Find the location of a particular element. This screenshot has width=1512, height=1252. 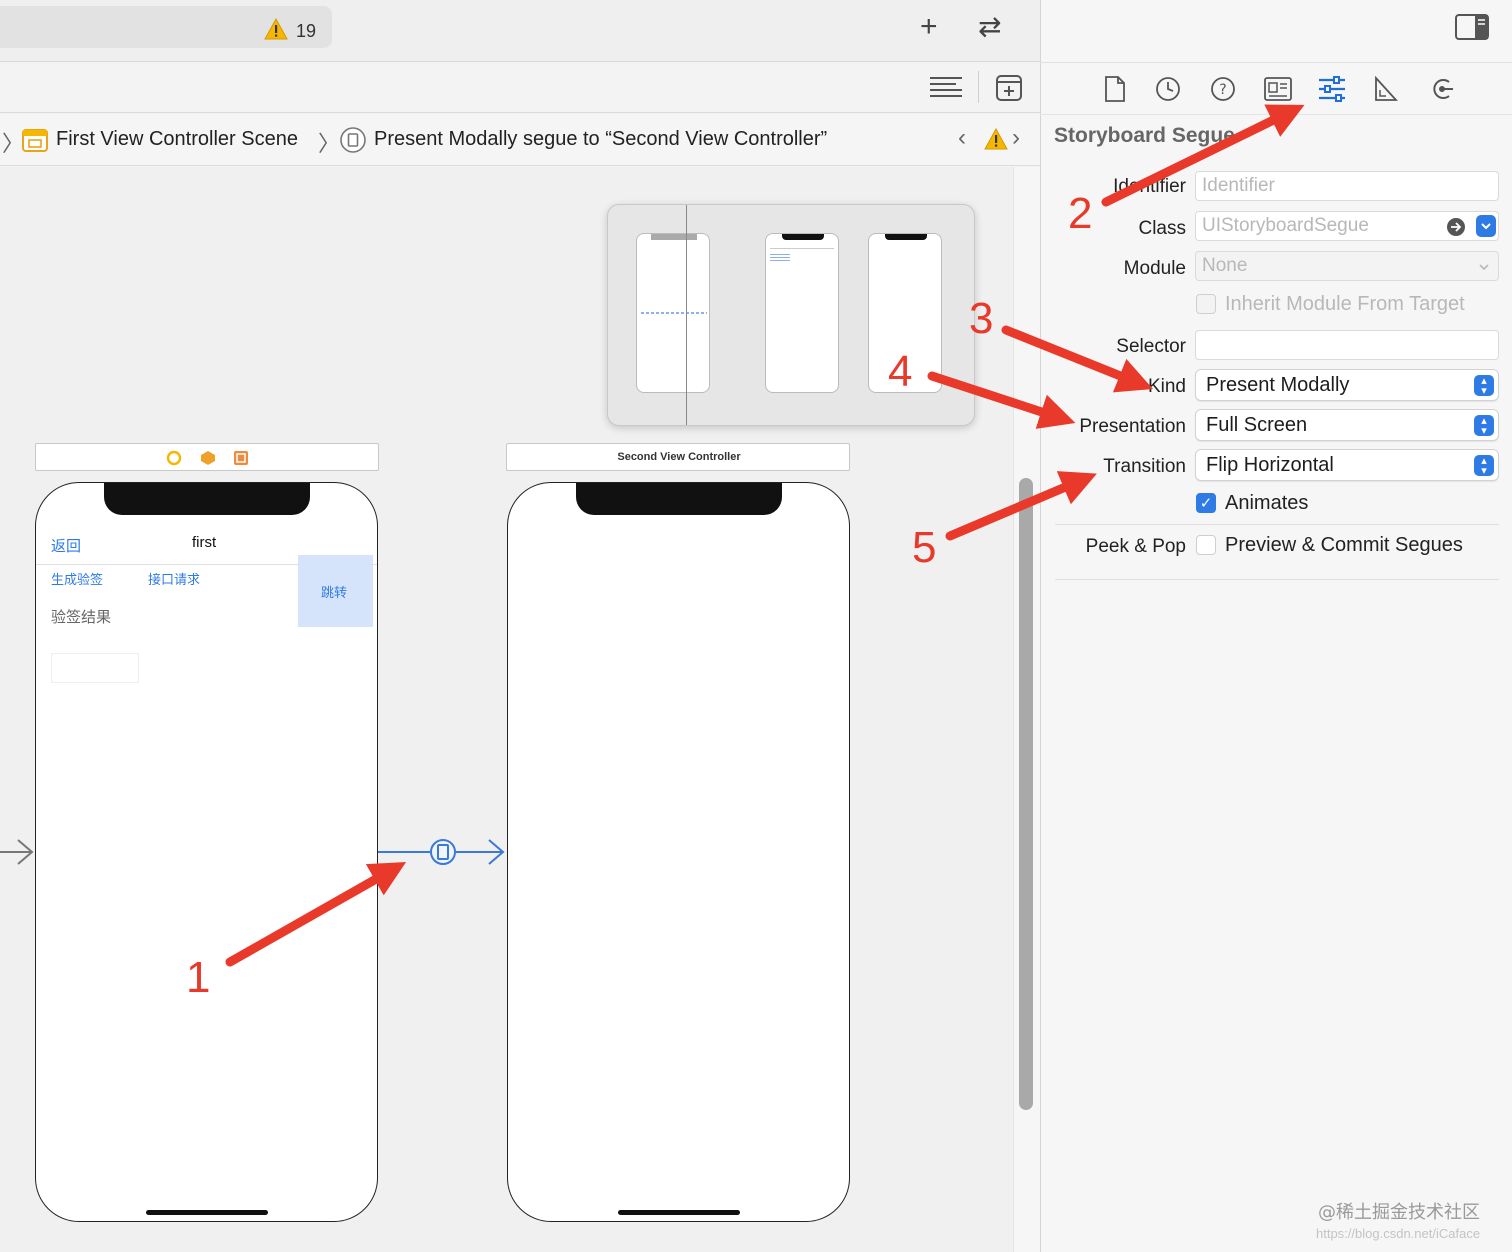

editor-options-bar is located at coordinates (520, 88).